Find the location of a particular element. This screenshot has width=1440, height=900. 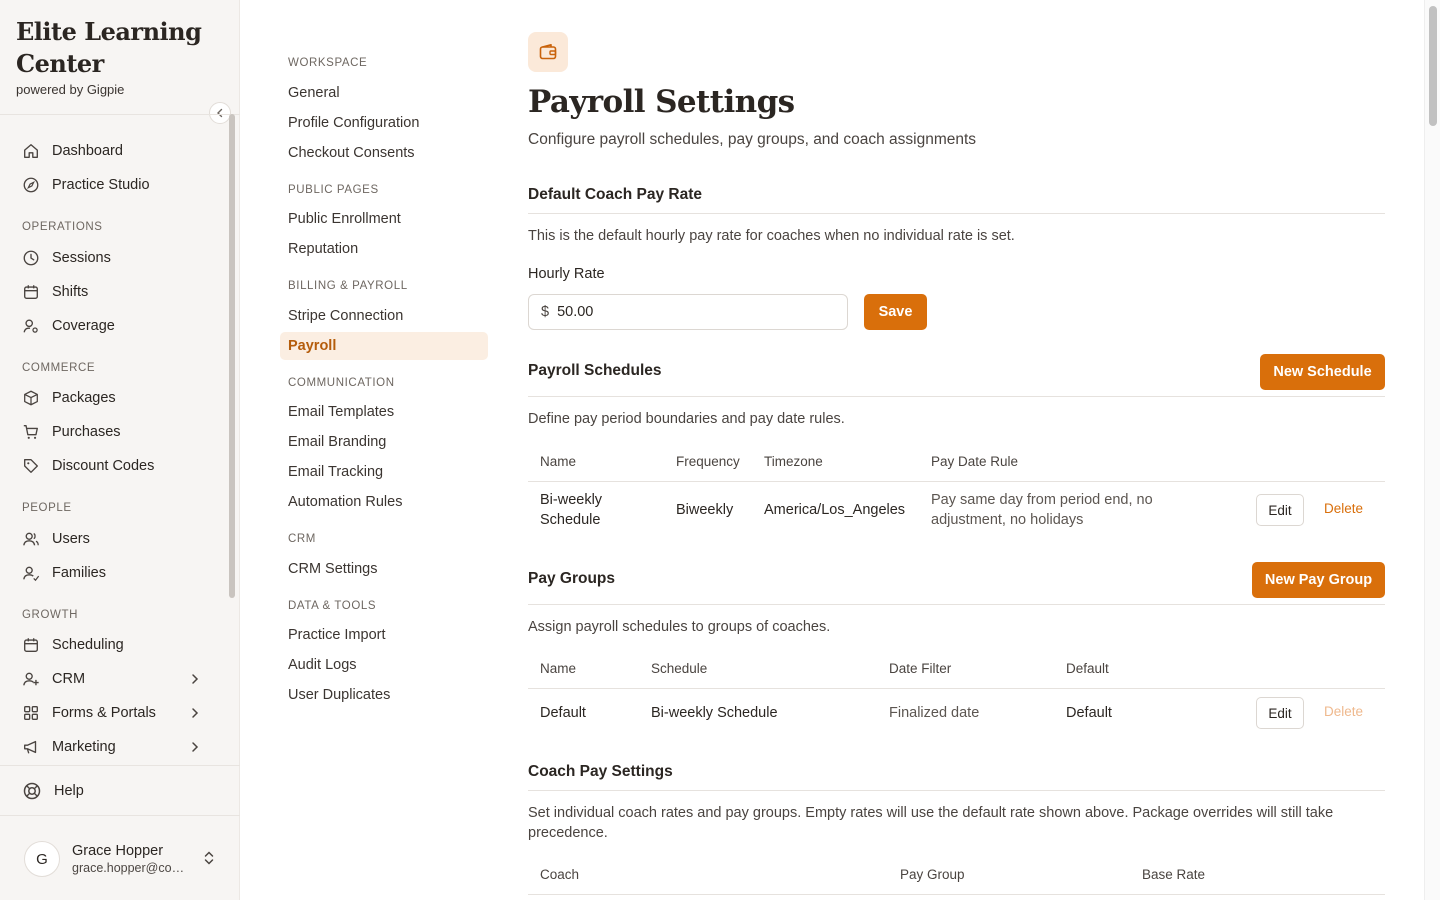

hourly-rate-label: Hourly Rate is located at coordinates (566, 274).